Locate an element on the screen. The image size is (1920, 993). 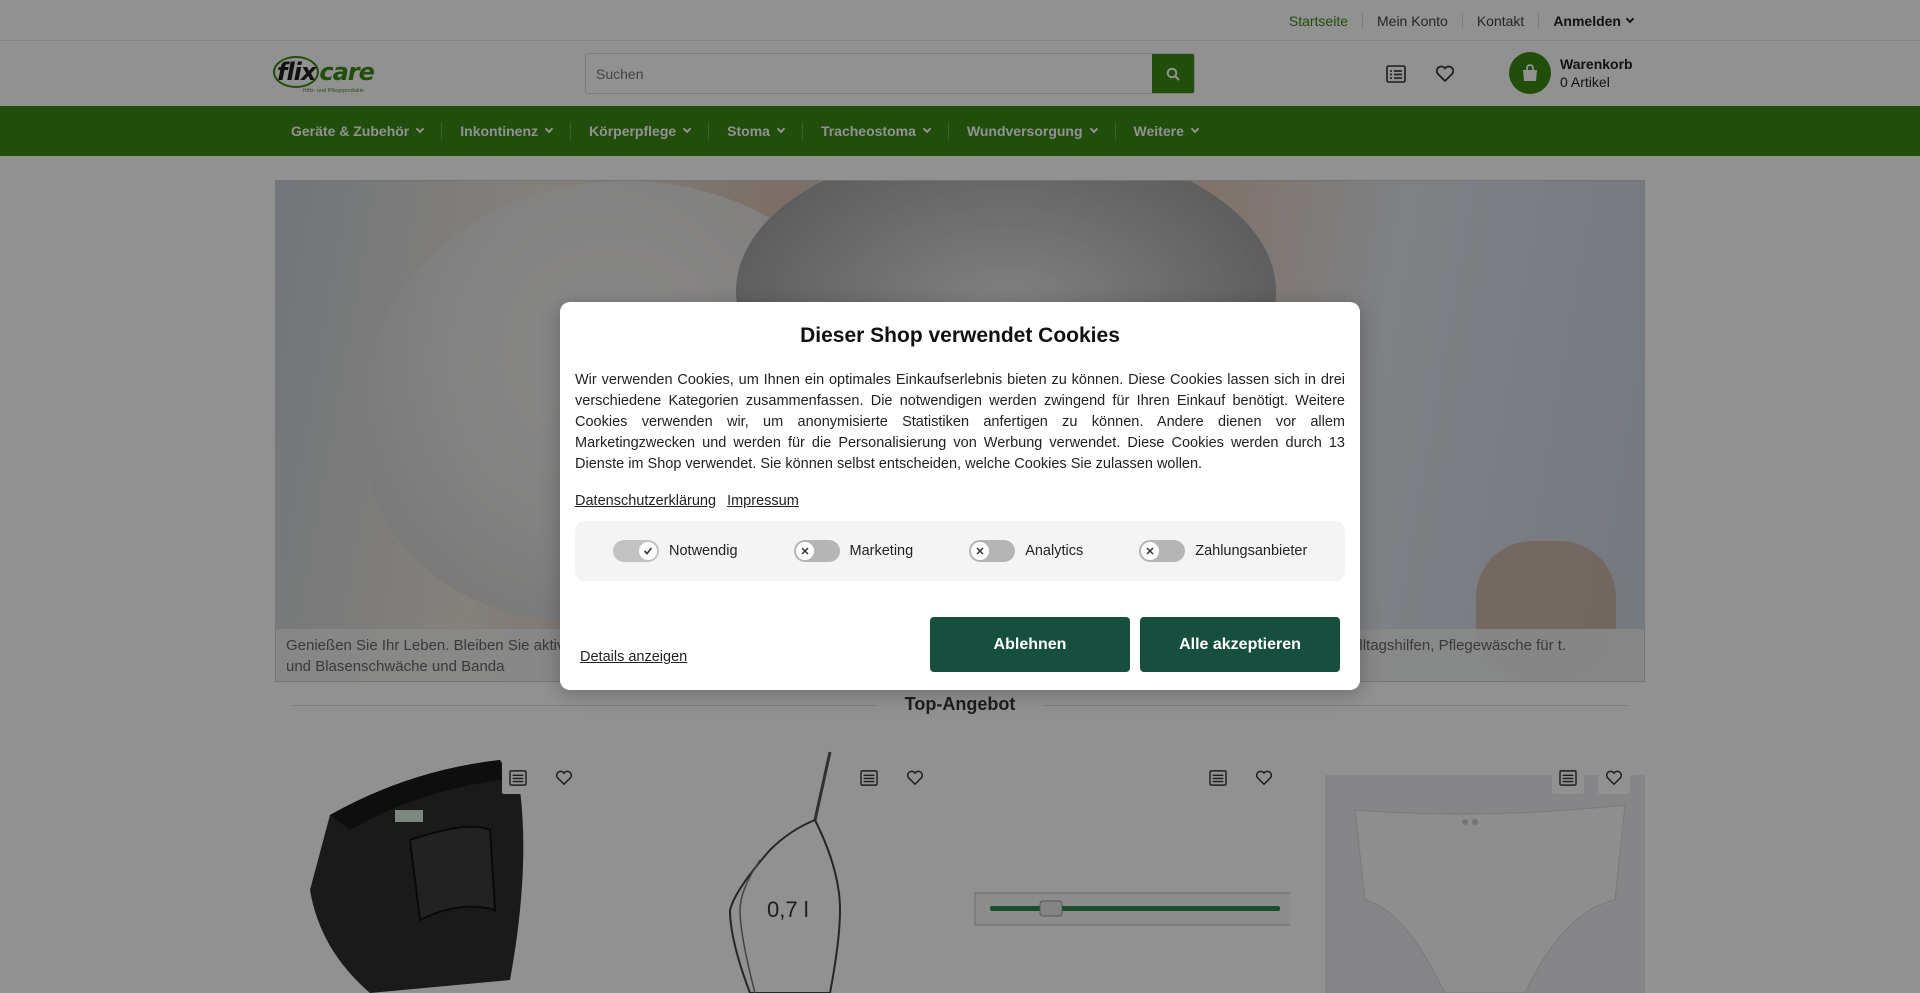
check-icon is located at coordinates (648, 551).